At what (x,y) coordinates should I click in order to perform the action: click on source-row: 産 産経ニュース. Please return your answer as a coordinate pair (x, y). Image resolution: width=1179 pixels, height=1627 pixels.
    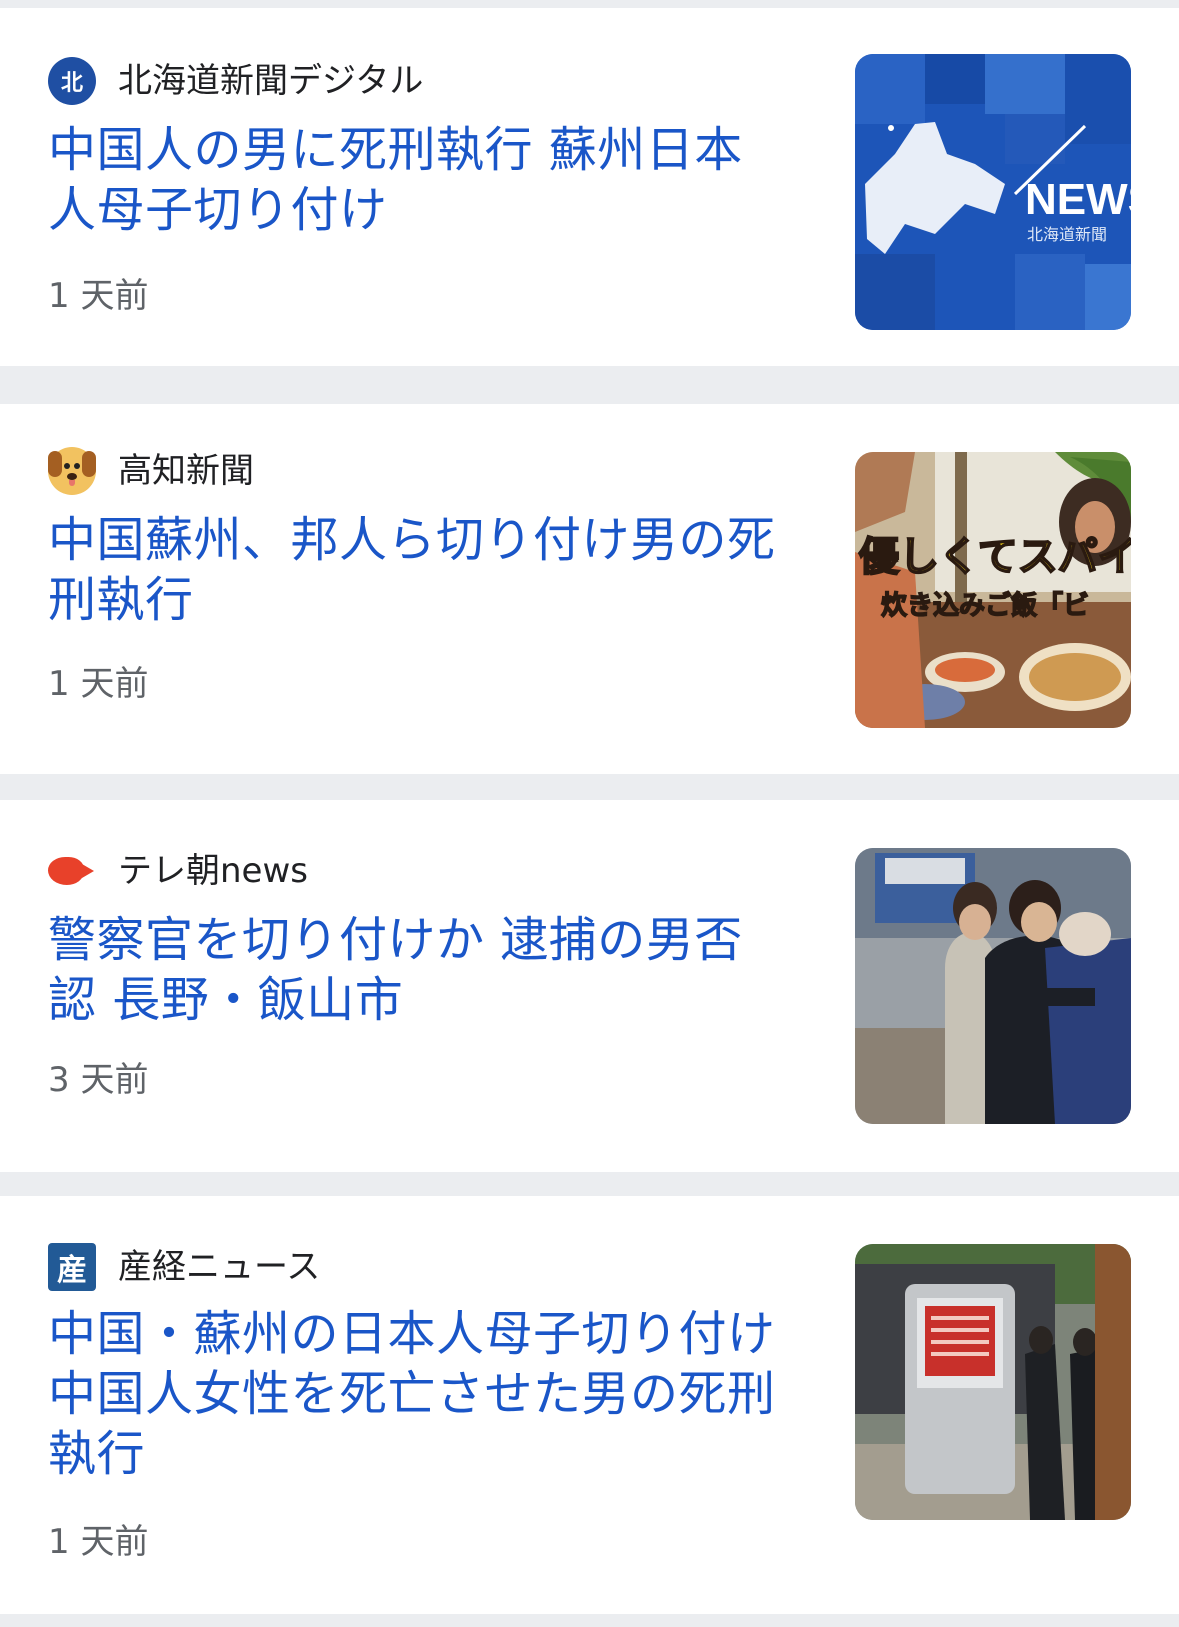
    Looking at the image, I should click on (184, 1267).